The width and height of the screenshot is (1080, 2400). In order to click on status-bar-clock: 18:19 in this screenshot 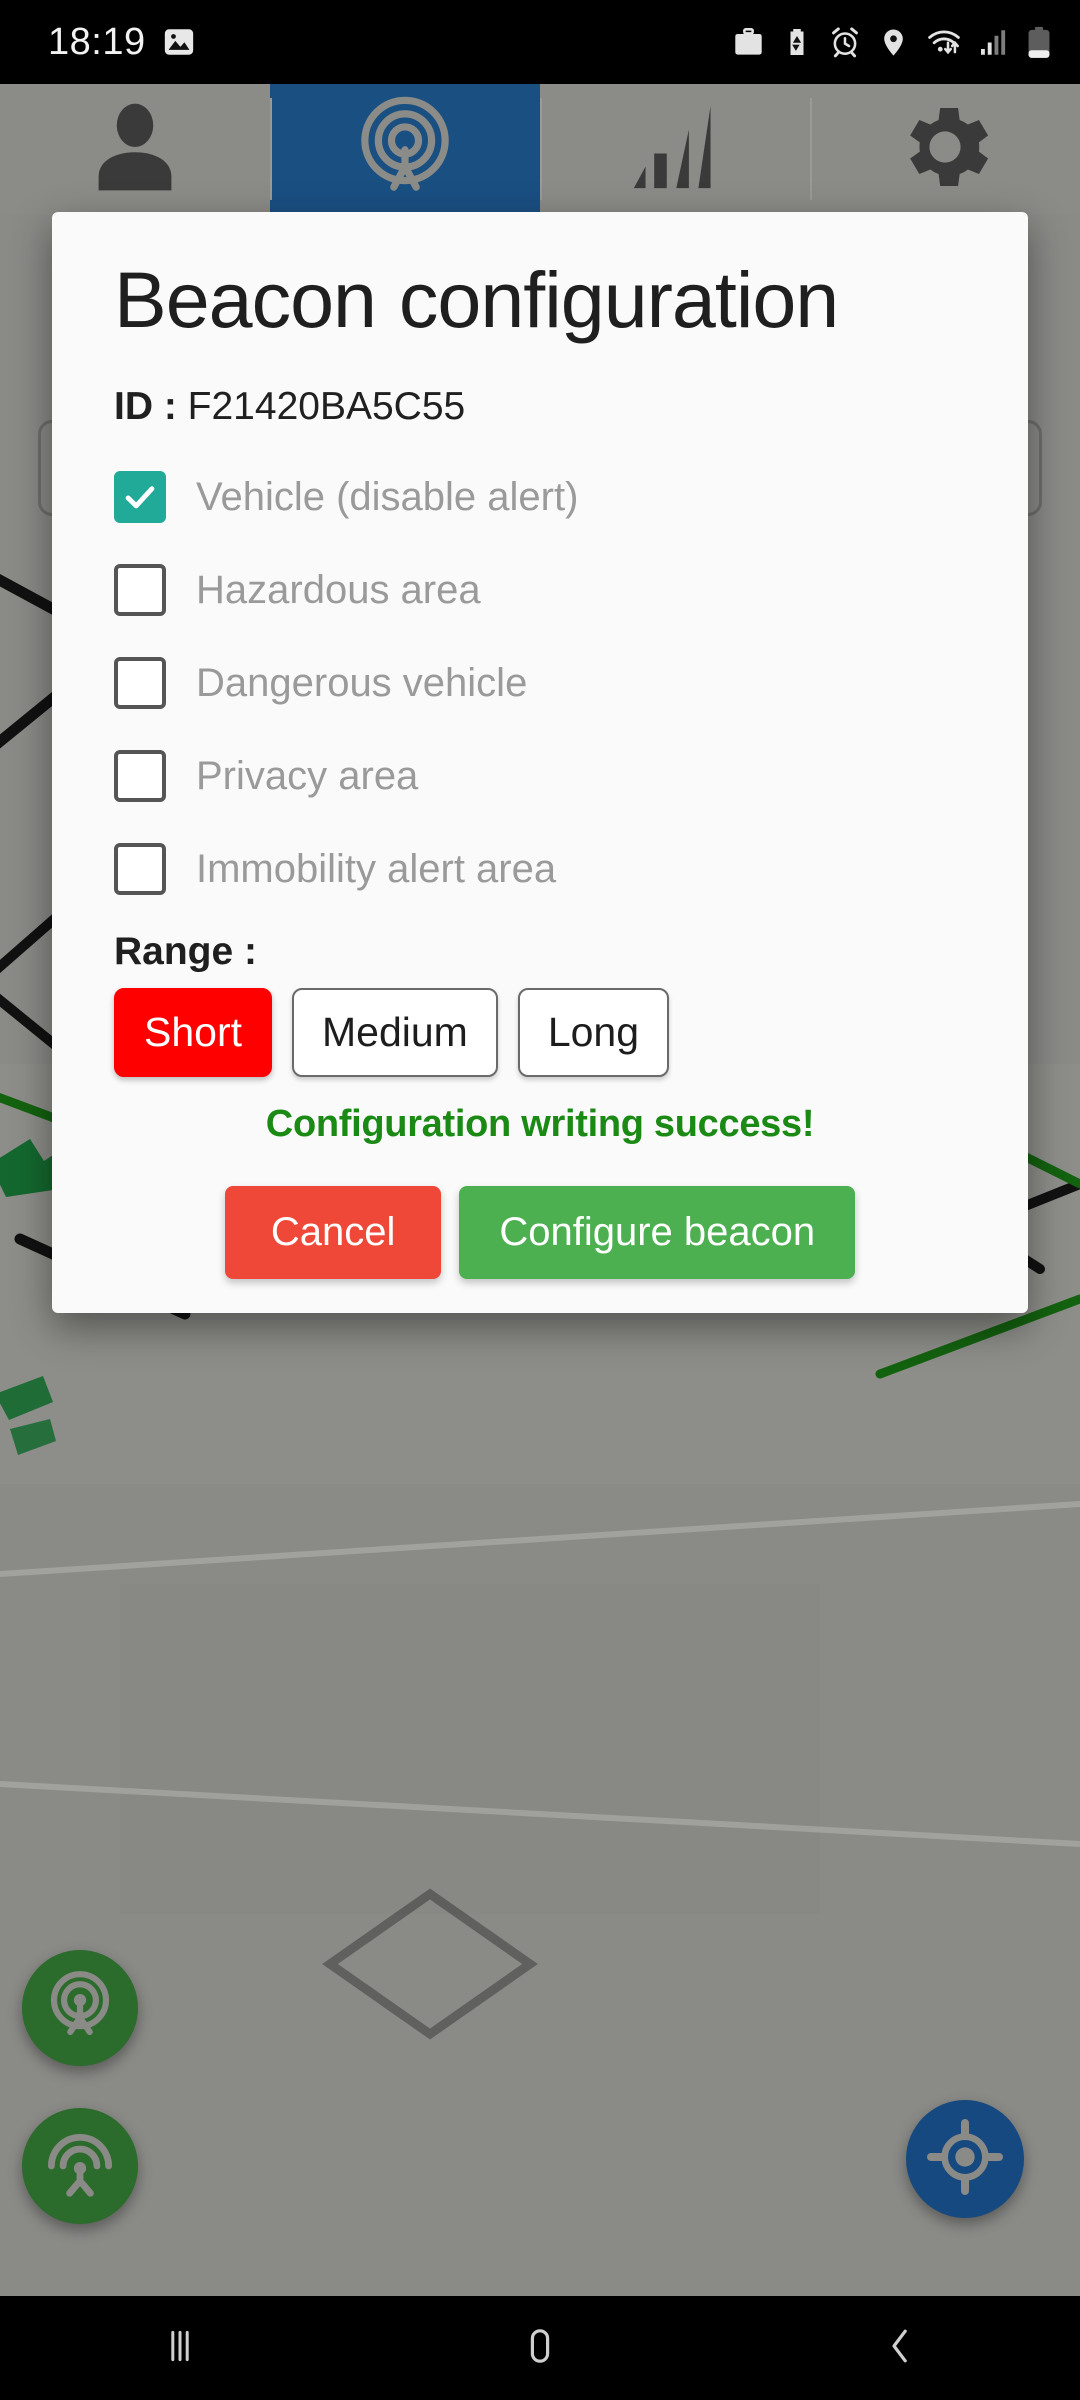, I will do `click(97, 41)`.